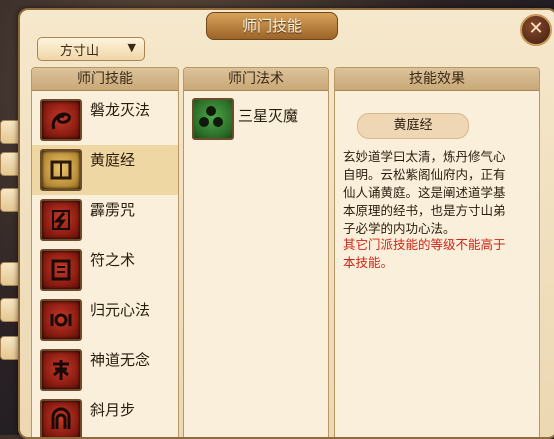 Image resolution: width=554 pixels, height=439 pixels. What do you see at coordinates (61, 270) in the screenshot?
I see `talisman-glyph-icon` at bounding box center [61, 270].